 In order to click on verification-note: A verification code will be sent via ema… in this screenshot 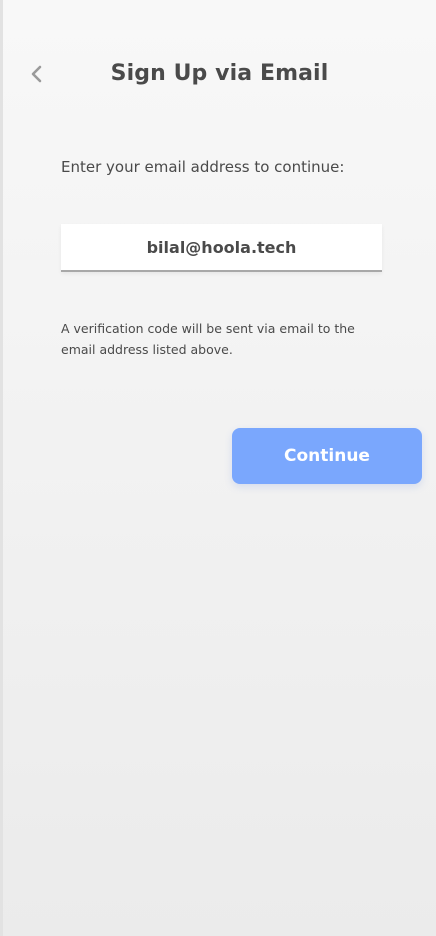, I will do `click(208, 339)`.